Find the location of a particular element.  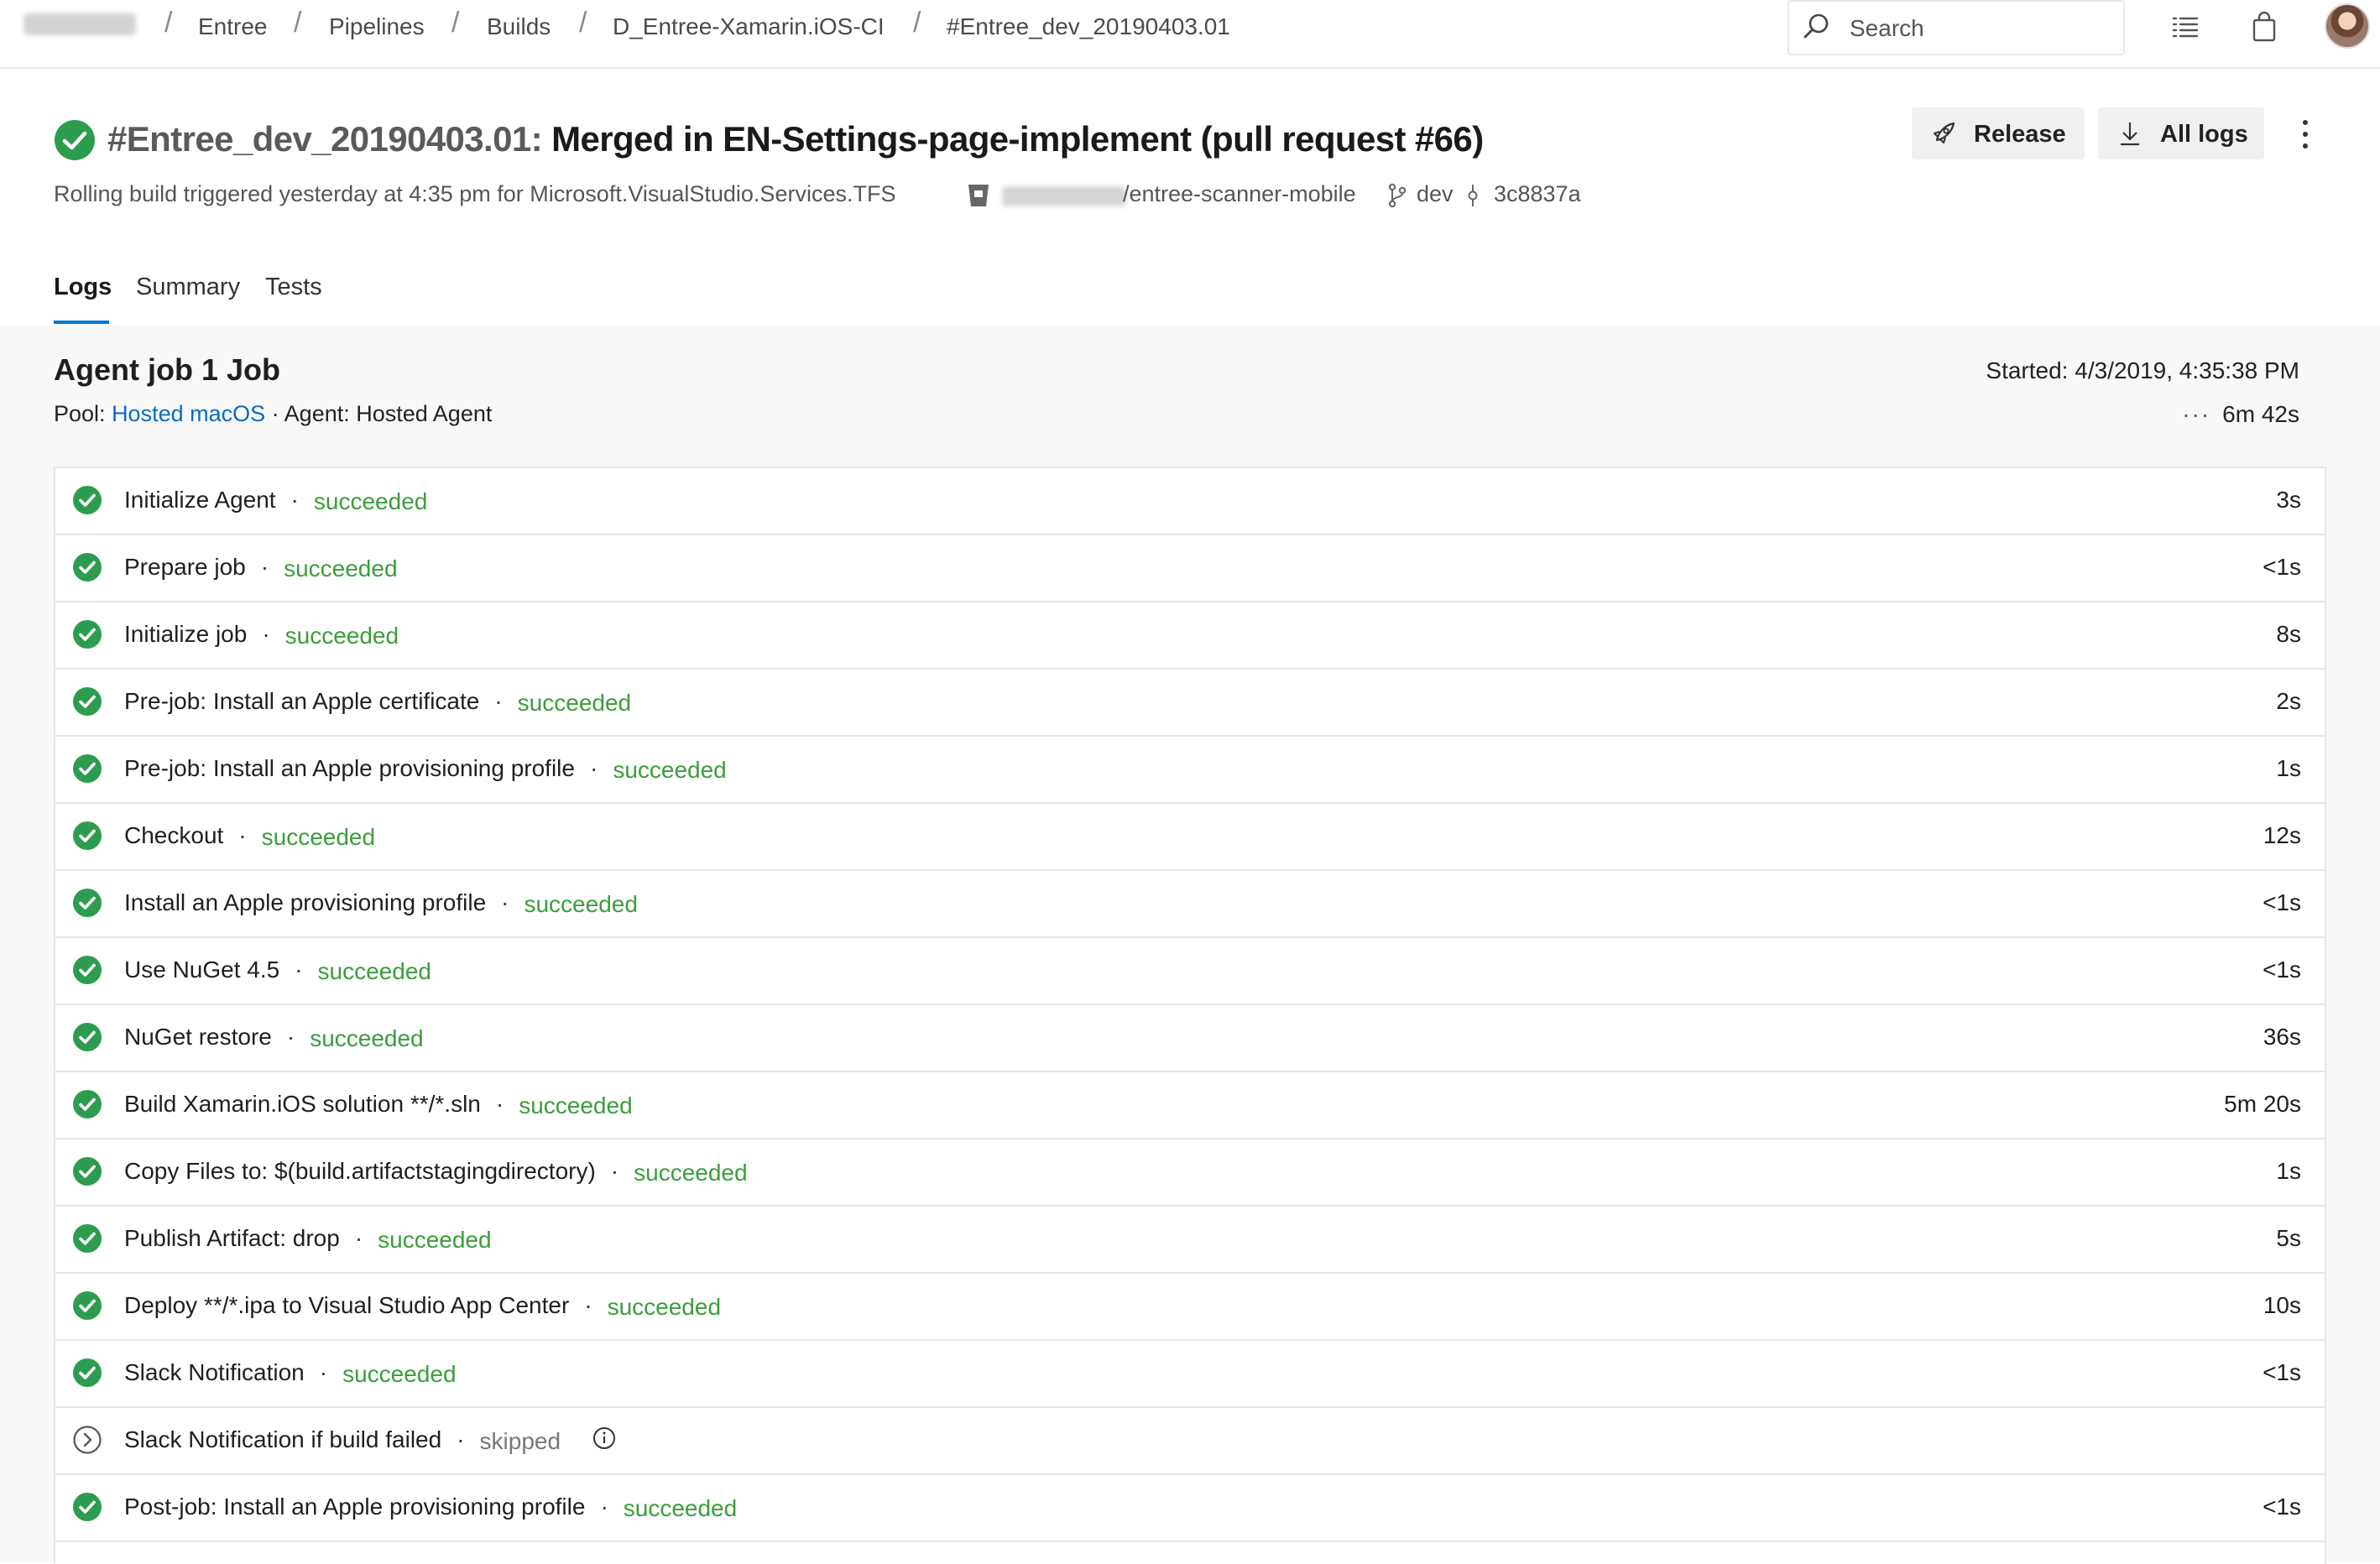

job-title: Agent job 1 Job is located at coordinates (167, 369).